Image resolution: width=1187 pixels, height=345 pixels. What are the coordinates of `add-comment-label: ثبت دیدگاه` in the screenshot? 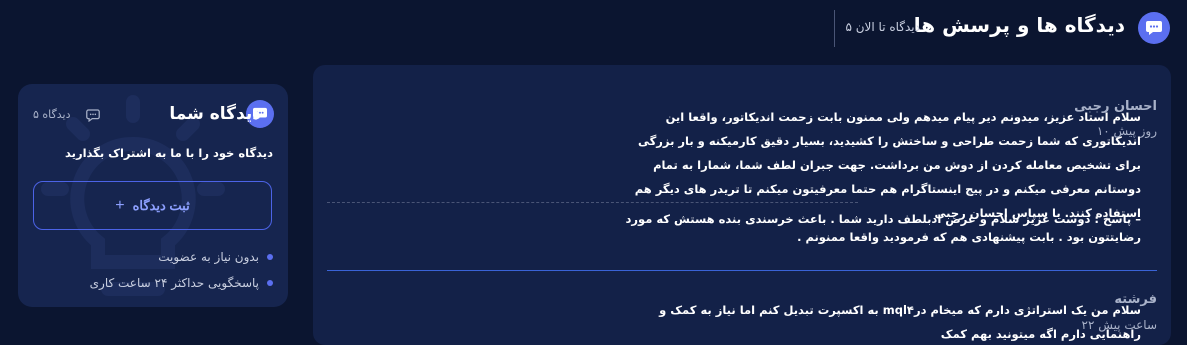 It's located at (161, 205).